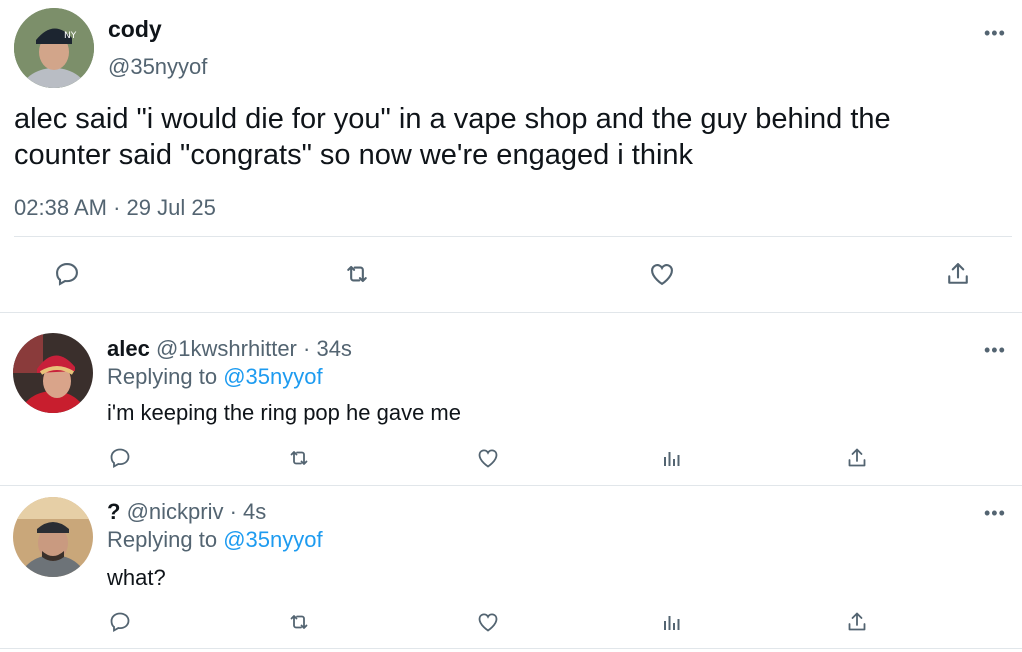 The width and height of the screenshot is (1022, 652). Describe the element at coordinates (171, 207) in the screenshot. I see `tweet-date: 29 Jul 25` at that location.